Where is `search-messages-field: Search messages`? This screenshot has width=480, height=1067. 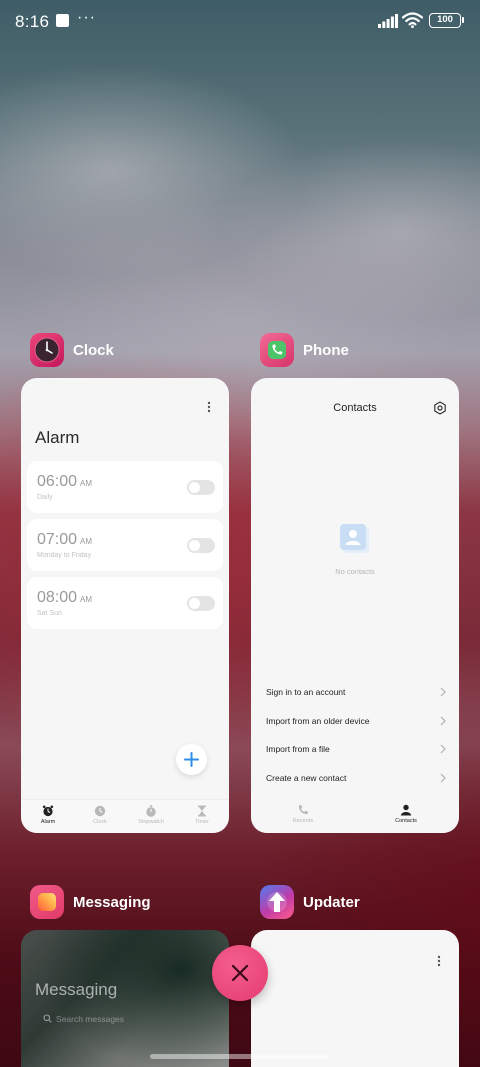 search-messages-field: Search messages is located at coordinates (83, 1019).